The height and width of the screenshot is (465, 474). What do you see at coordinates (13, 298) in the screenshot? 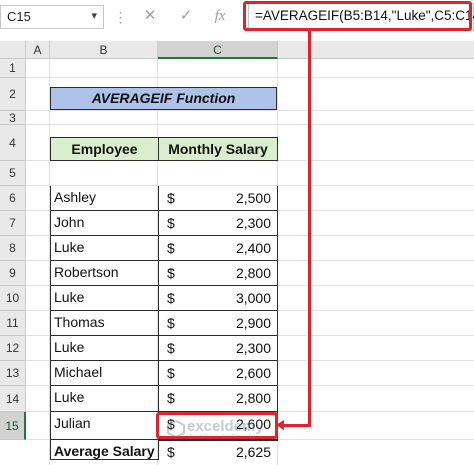
I see `row-header: 10` at bounding box center [13, 298].